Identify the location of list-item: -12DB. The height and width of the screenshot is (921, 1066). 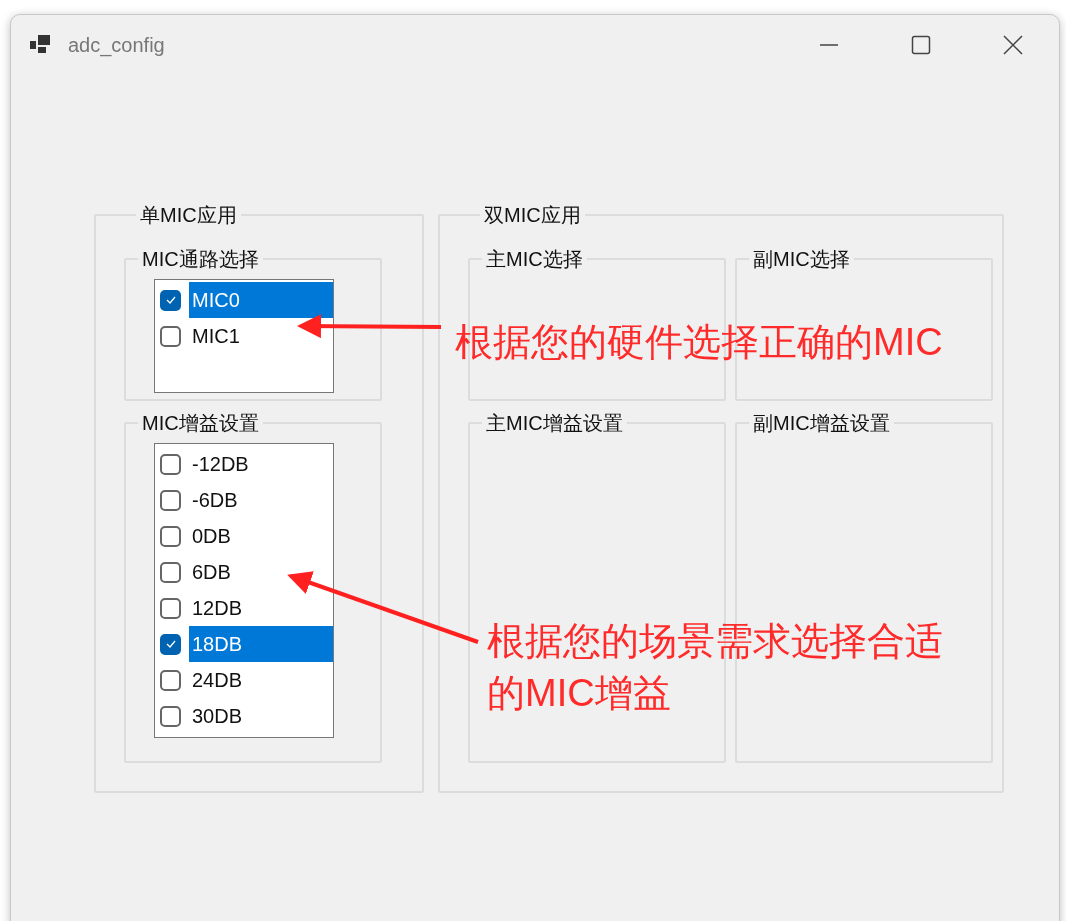
(261, 464).